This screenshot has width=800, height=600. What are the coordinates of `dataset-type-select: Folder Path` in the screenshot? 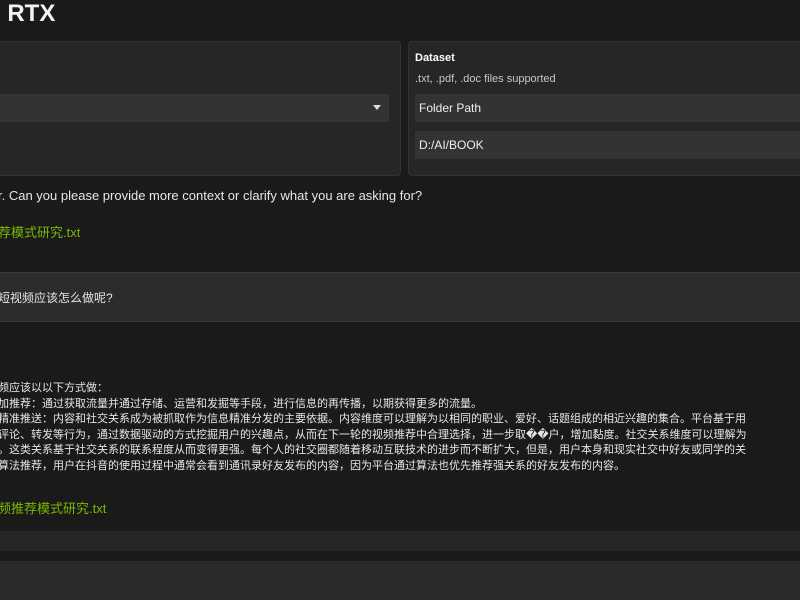 It's located at (607, 108).